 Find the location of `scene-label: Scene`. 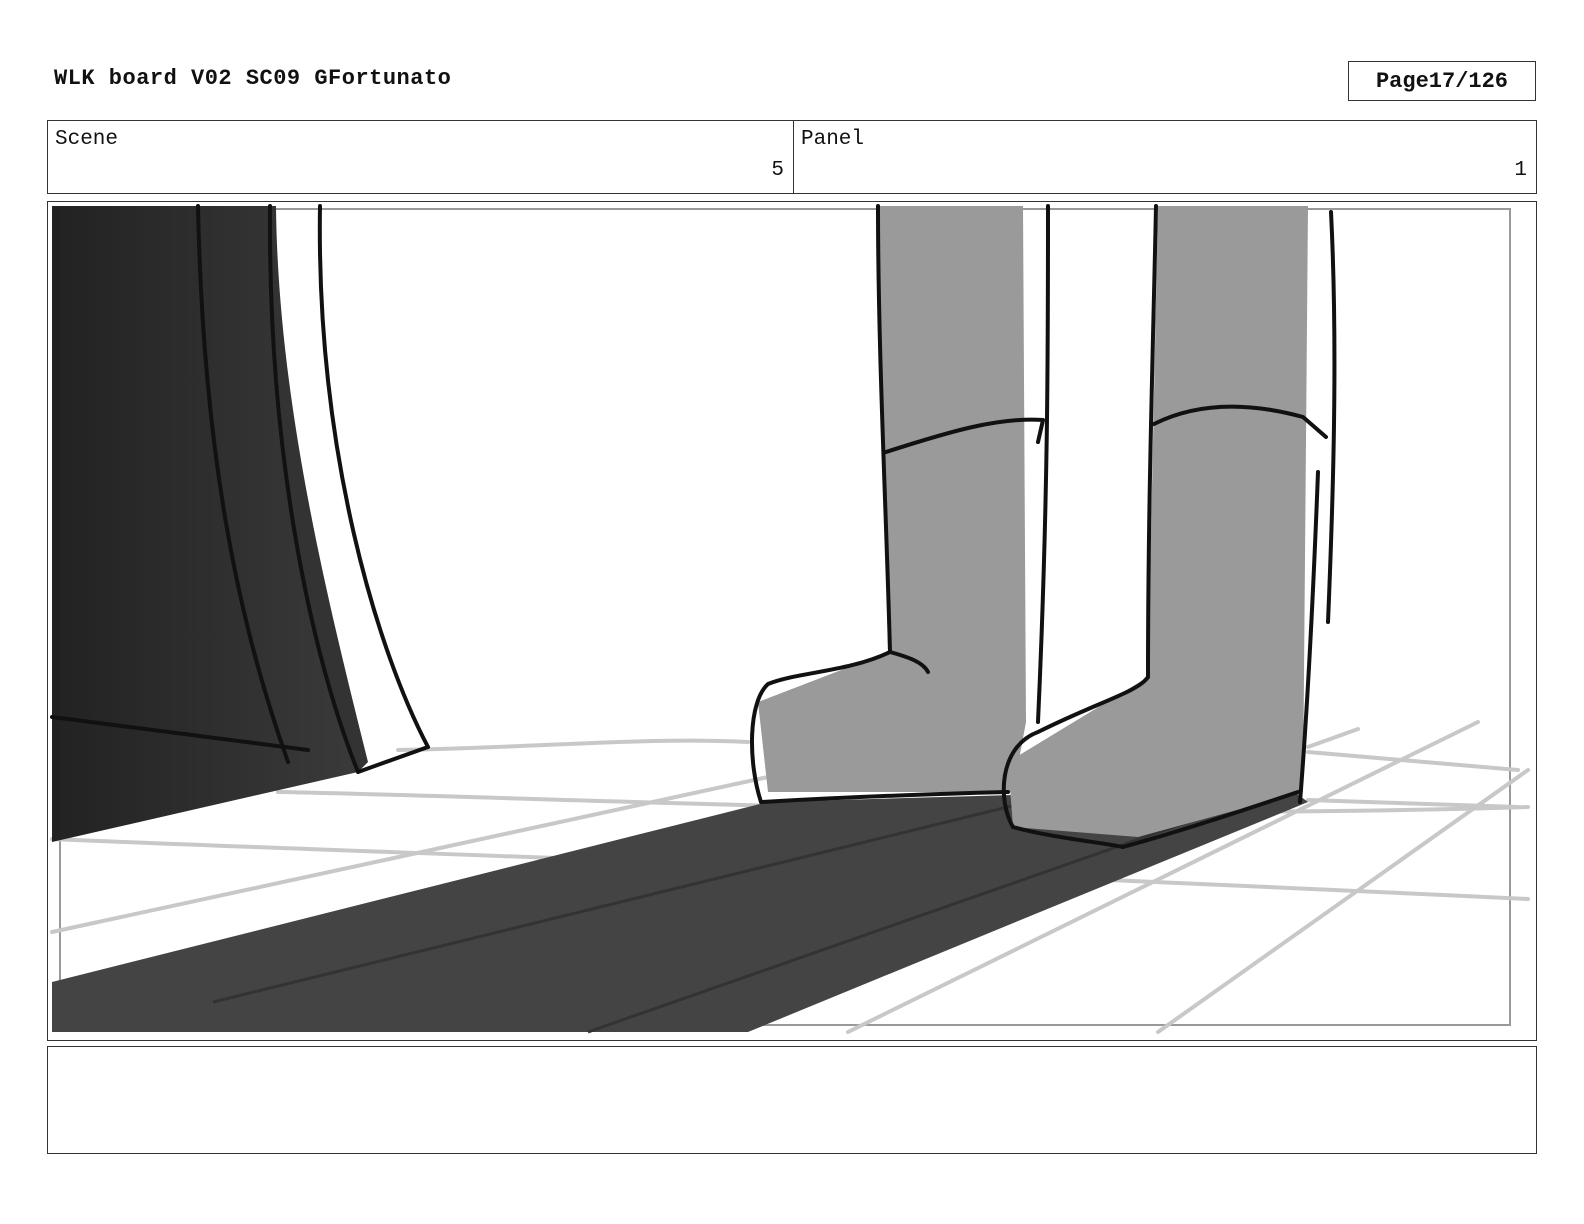

scene-label: Scene is located at coordinates (87, 139).